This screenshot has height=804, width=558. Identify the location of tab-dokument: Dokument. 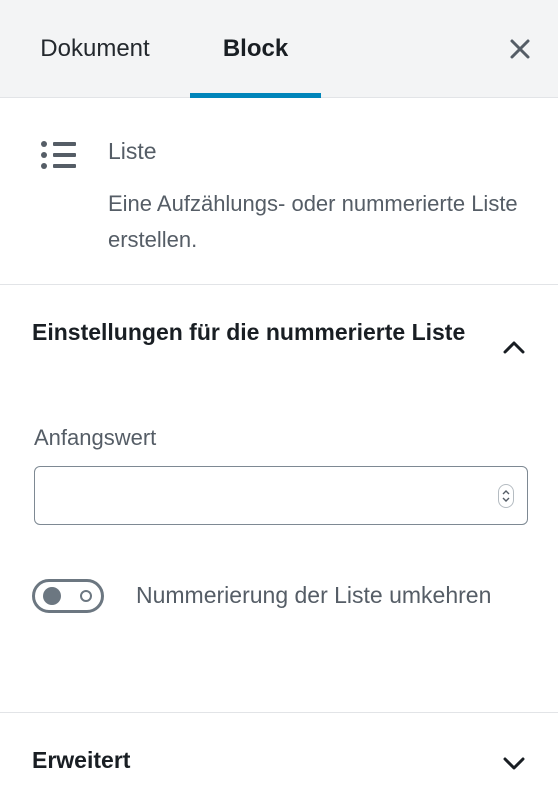
(95, 49).